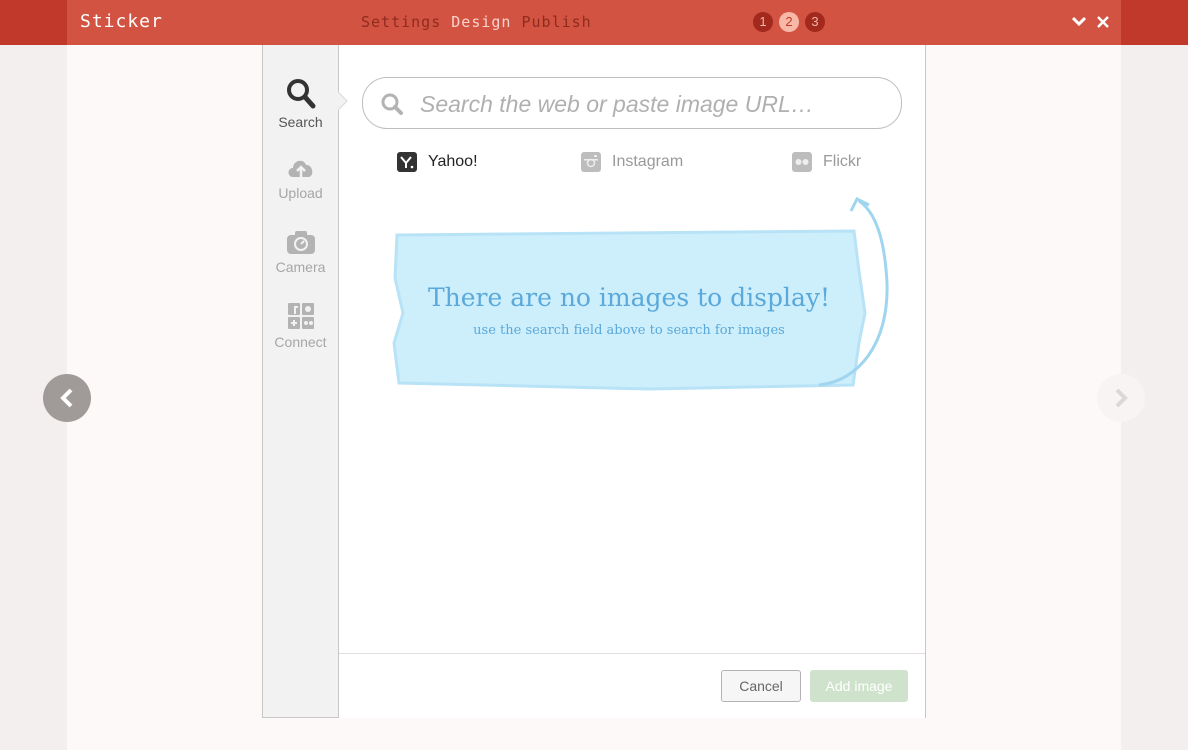  What do you see at coordinates (481, 22) in the screenshot?
I see `step-design: Design` at bounding box center [481, 22].